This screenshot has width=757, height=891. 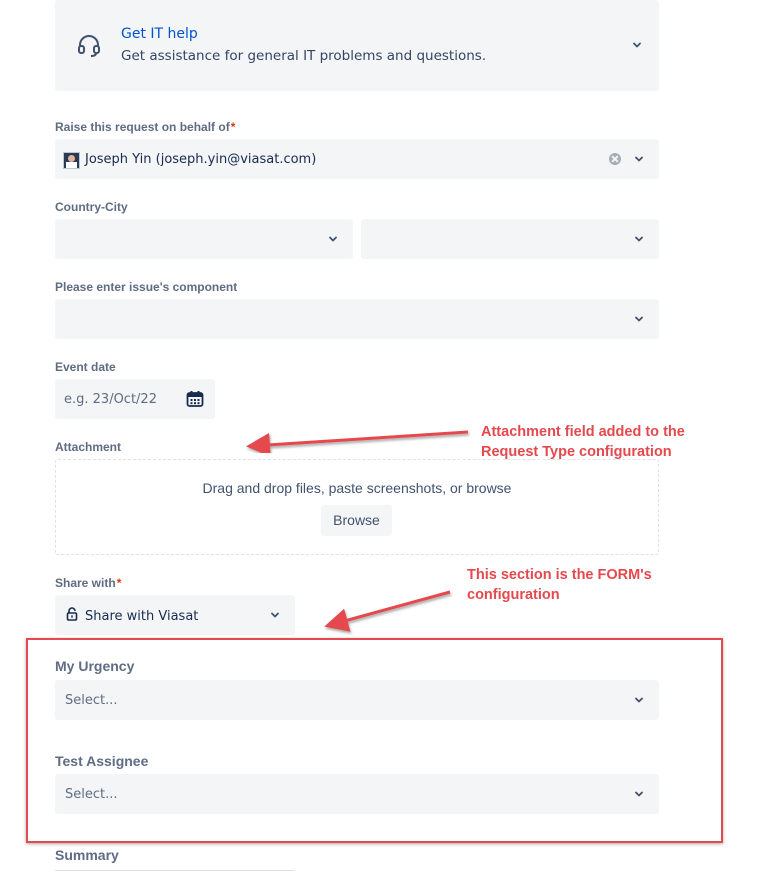 I want to click on urgency-label: My Urgency, so click(x=95, y=666).